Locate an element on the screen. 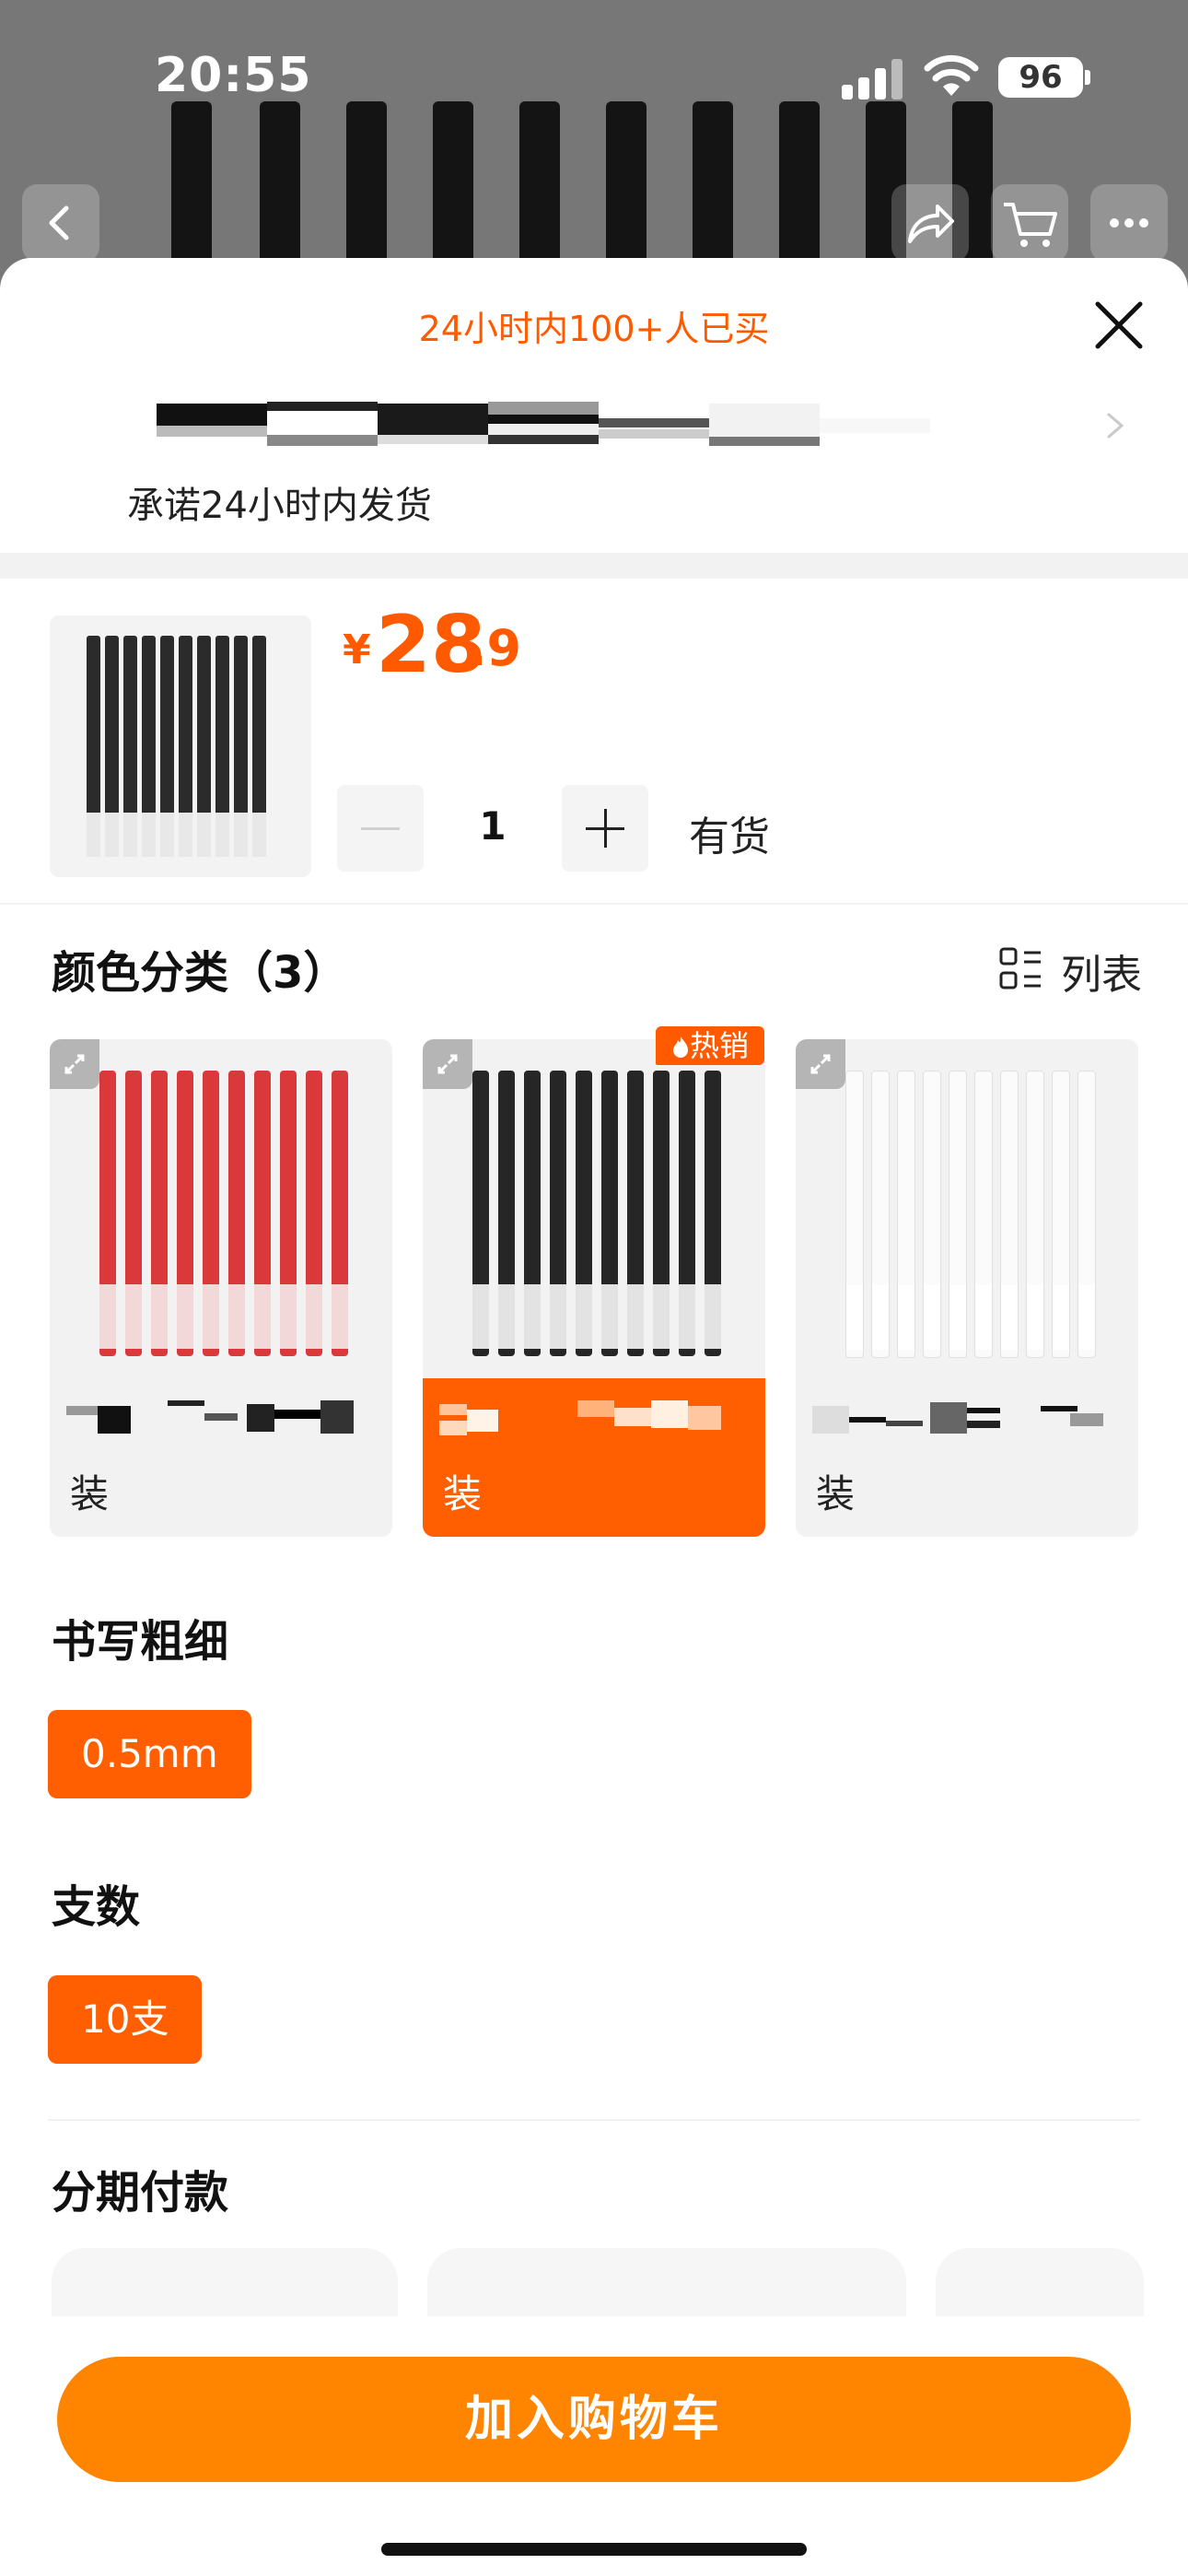 This screenshot has width=1188, height=2576. hot-sale-badge: 热销 is located at coordinates (710, 1045).